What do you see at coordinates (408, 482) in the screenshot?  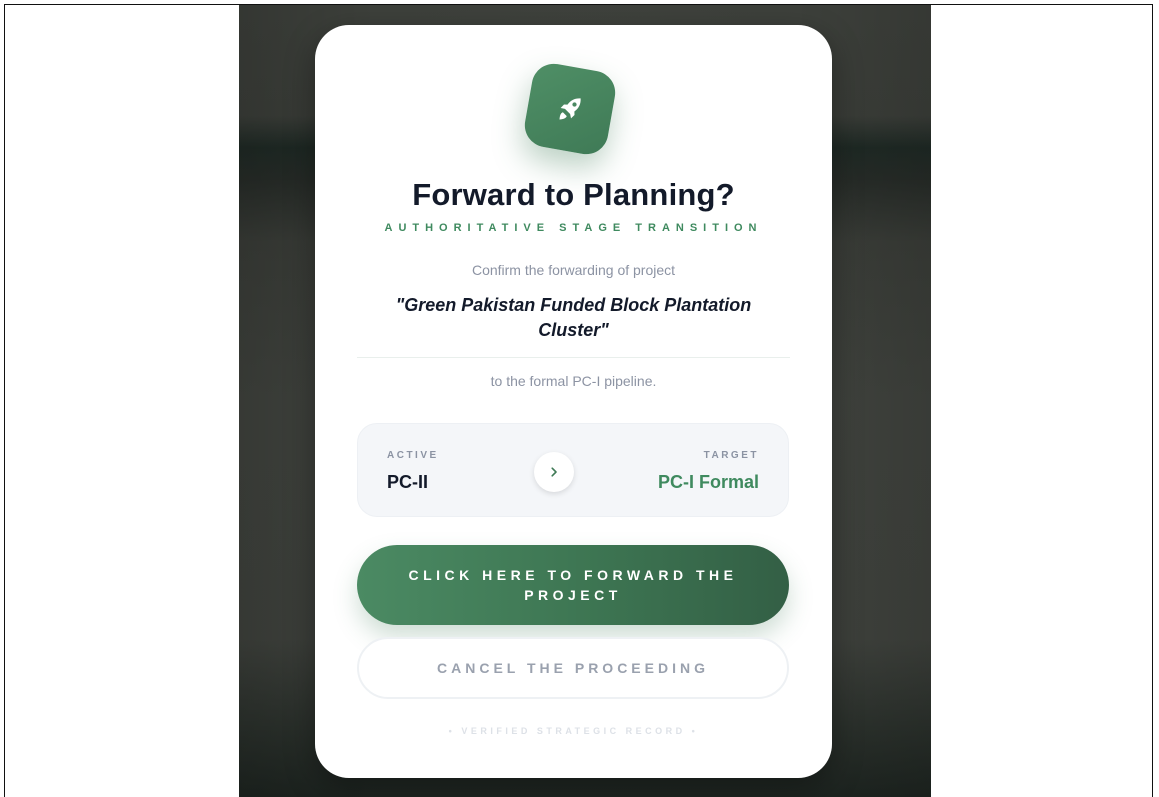 I see `active-stage-value: PC-II` at bounding box center [408, 482].